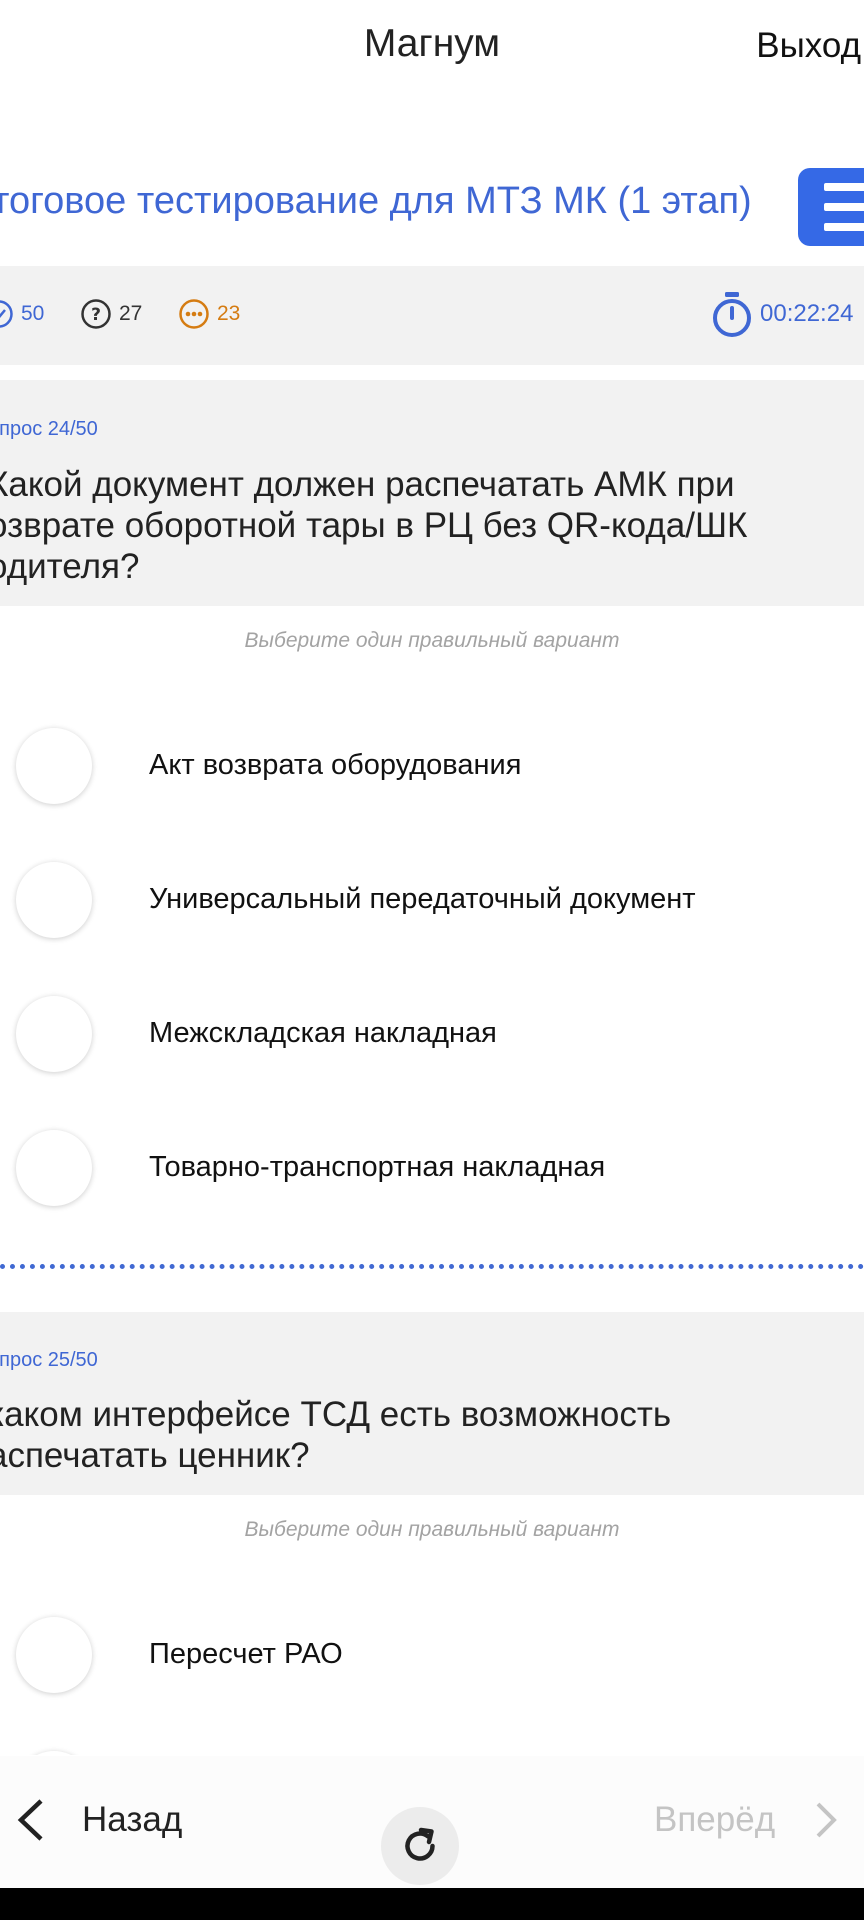 The image size is (864, 1920). I want to click on stat-answered: ? 27, so click(111, 314).